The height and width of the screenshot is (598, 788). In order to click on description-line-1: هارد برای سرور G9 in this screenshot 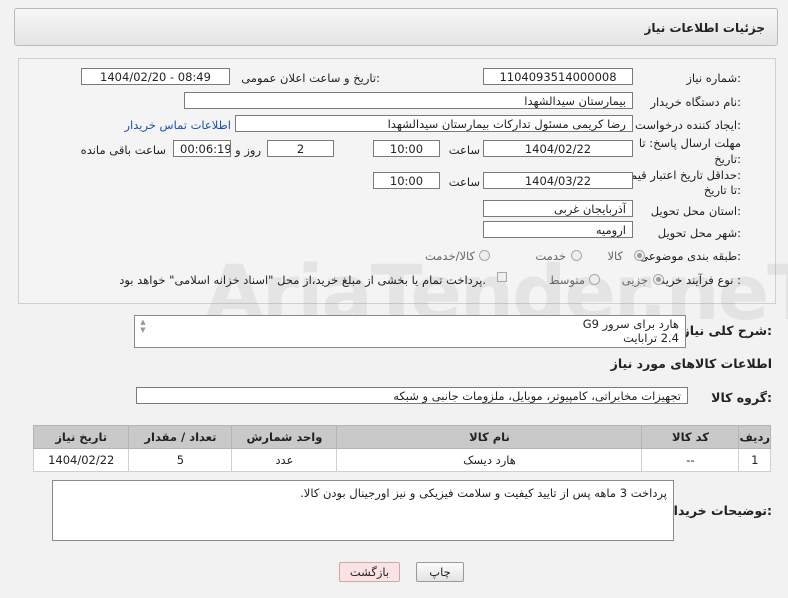, I will do `click(630, 324)`.